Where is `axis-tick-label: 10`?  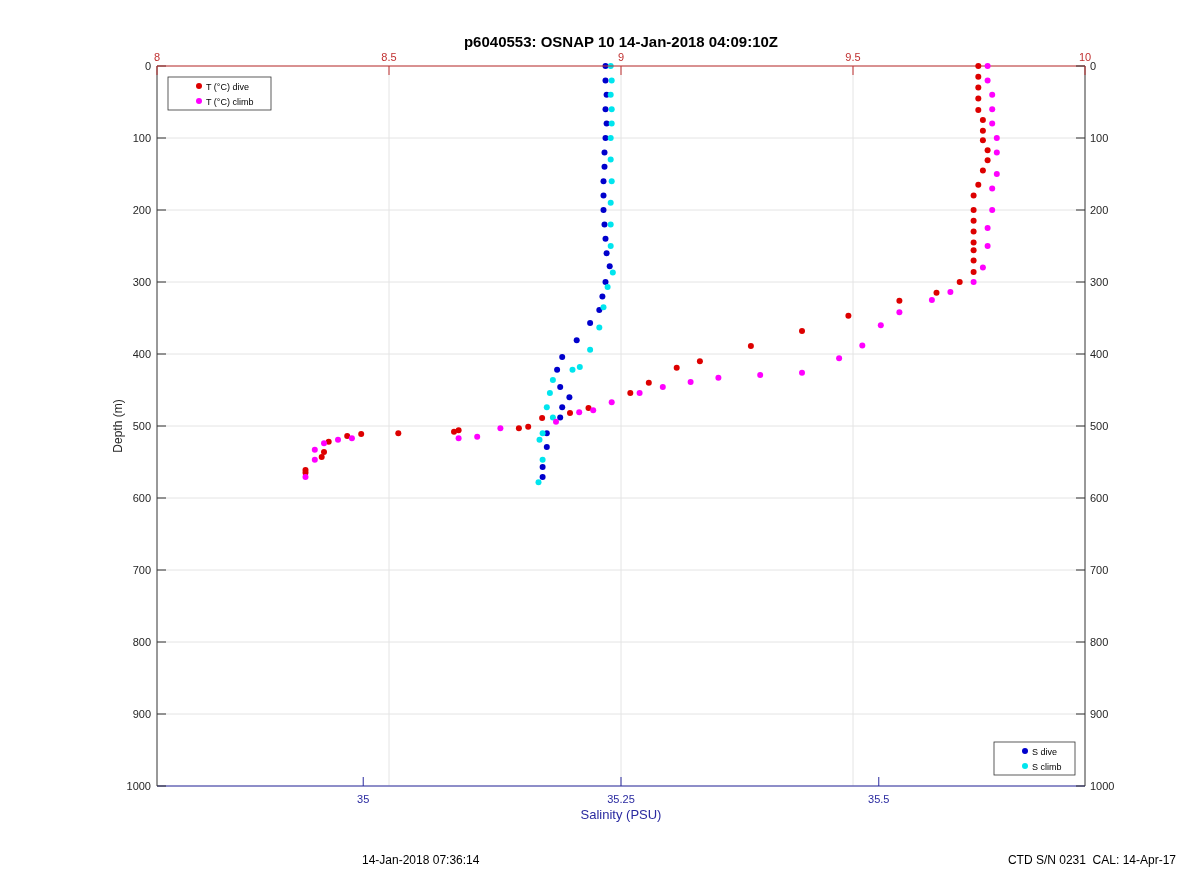
axis-tick-label: 10 is located at coordinates (1085, 57).